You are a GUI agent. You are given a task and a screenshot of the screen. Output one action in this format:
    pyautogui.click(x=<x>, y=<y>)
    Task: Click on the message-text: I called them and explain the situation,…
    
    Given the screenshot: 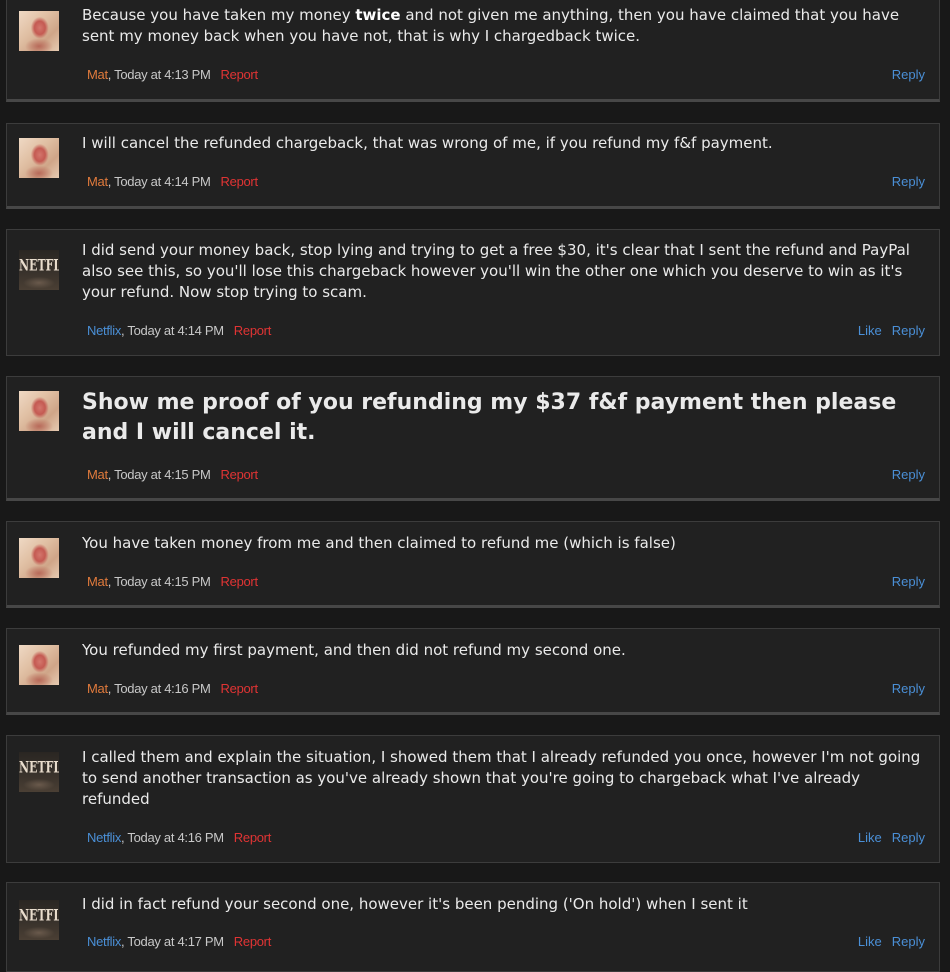 What is the action you would take?
    pyautogui.click(x=501, y=778)
    